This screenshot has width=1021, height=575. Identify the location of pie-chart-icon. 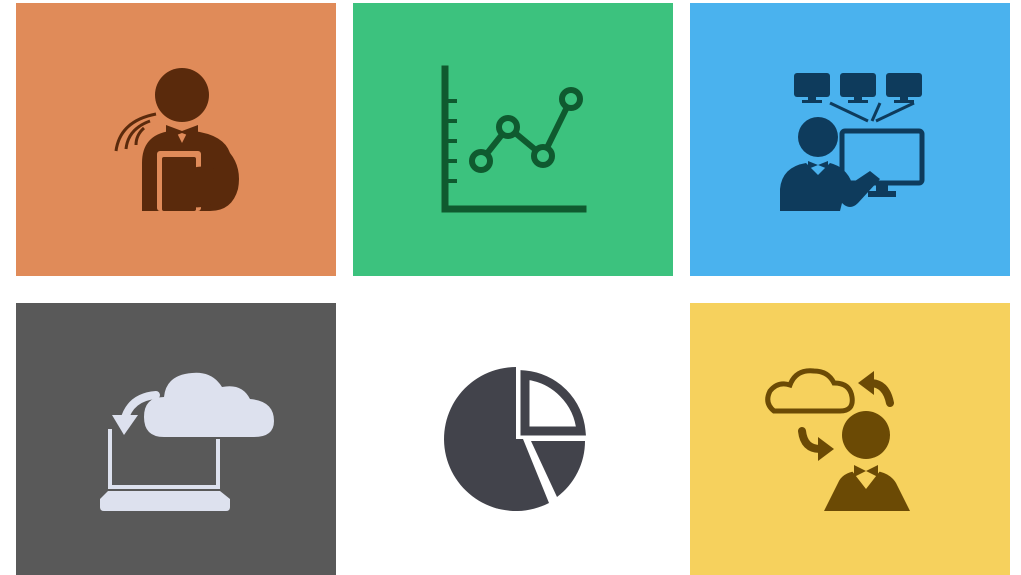
(515, 439).